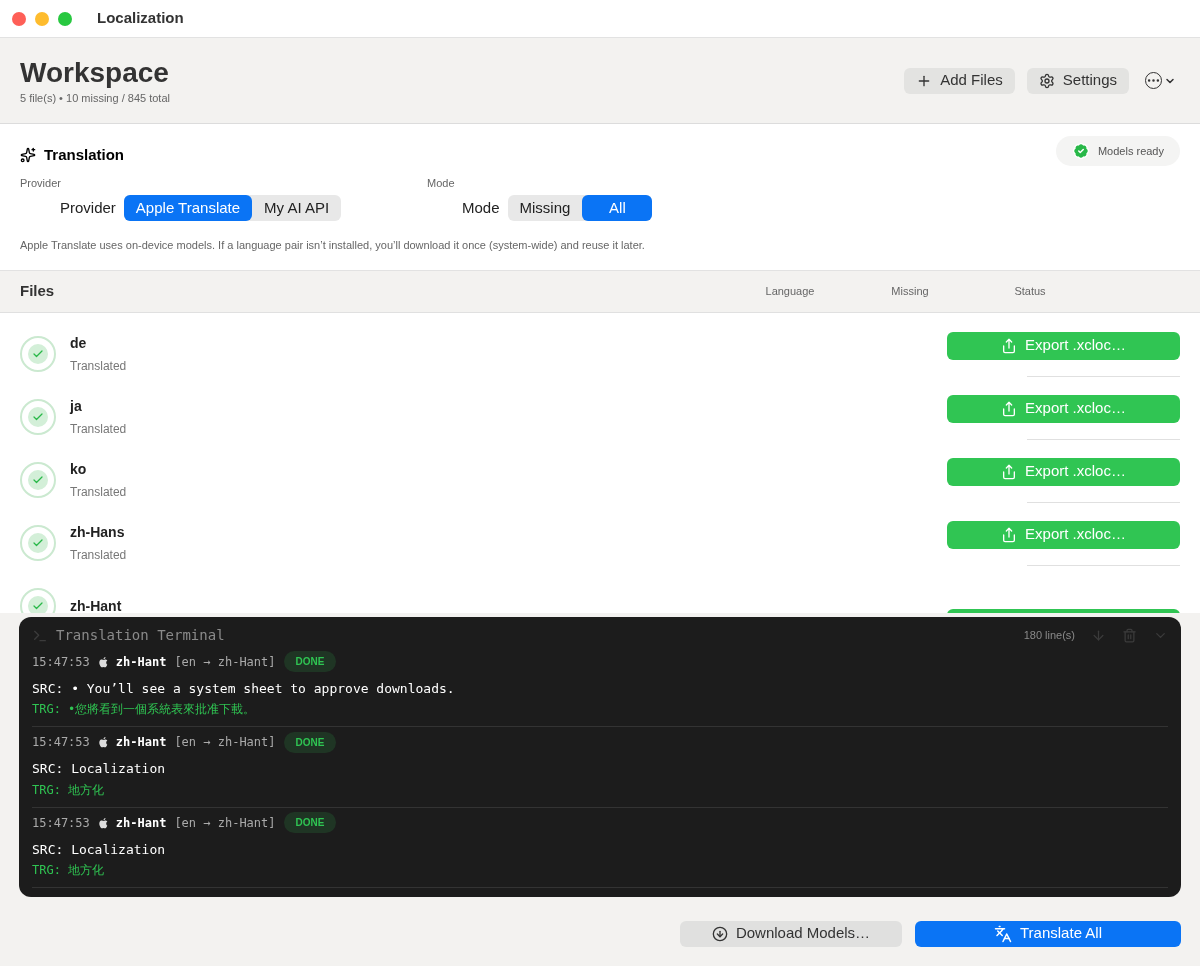 The height and width of the screenshot is (966, 1200). I want to click on zoom-button, so click(65, 18).